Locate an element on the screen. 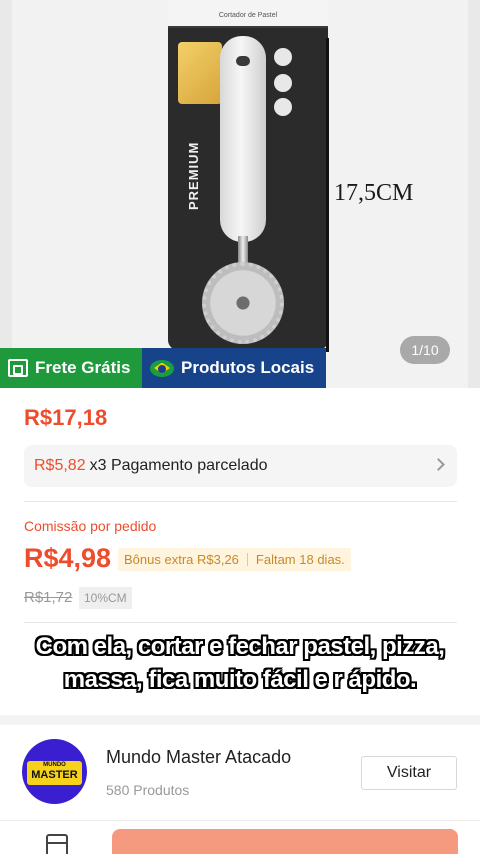 This screenshot has width=480, height=854. package-brand: Cortador de Pastel is located at coordinates (248, 15).